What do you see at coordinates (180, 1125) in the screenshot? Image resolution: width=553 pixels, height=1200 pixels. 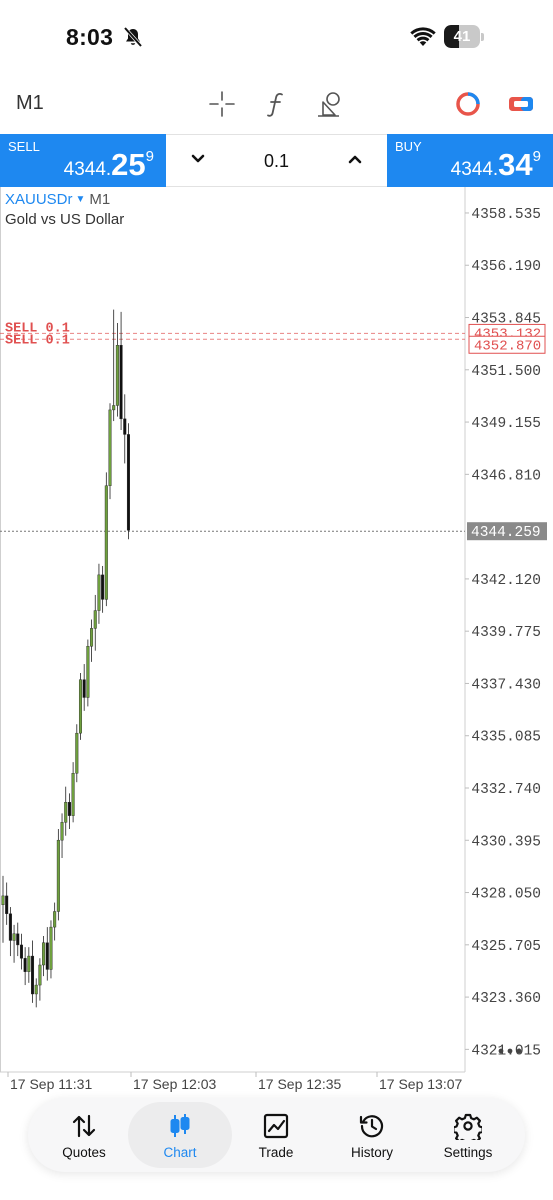 I see `chart-icon` at bounding box center [180, 1125].